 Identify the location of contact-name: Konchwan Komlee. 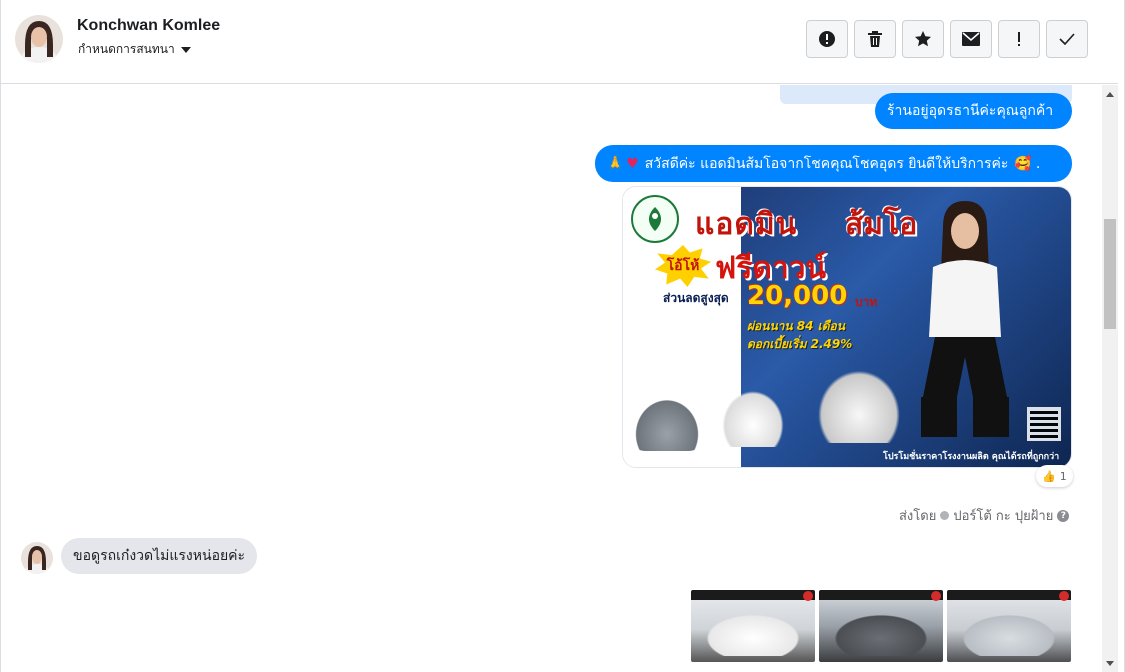
(149, 25).